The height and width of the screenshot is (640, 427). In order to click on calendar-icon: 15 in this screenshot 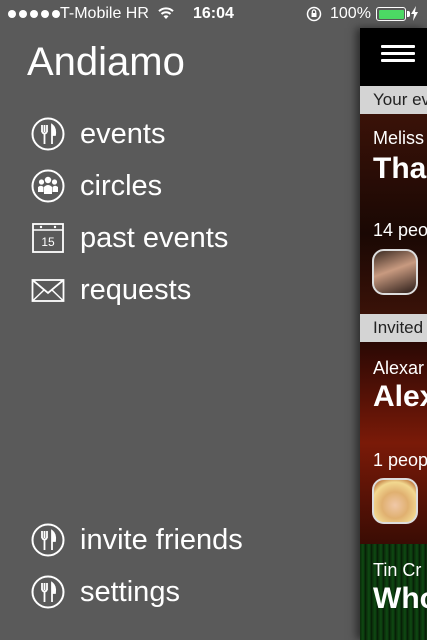, I will do `click(48, 238)`.